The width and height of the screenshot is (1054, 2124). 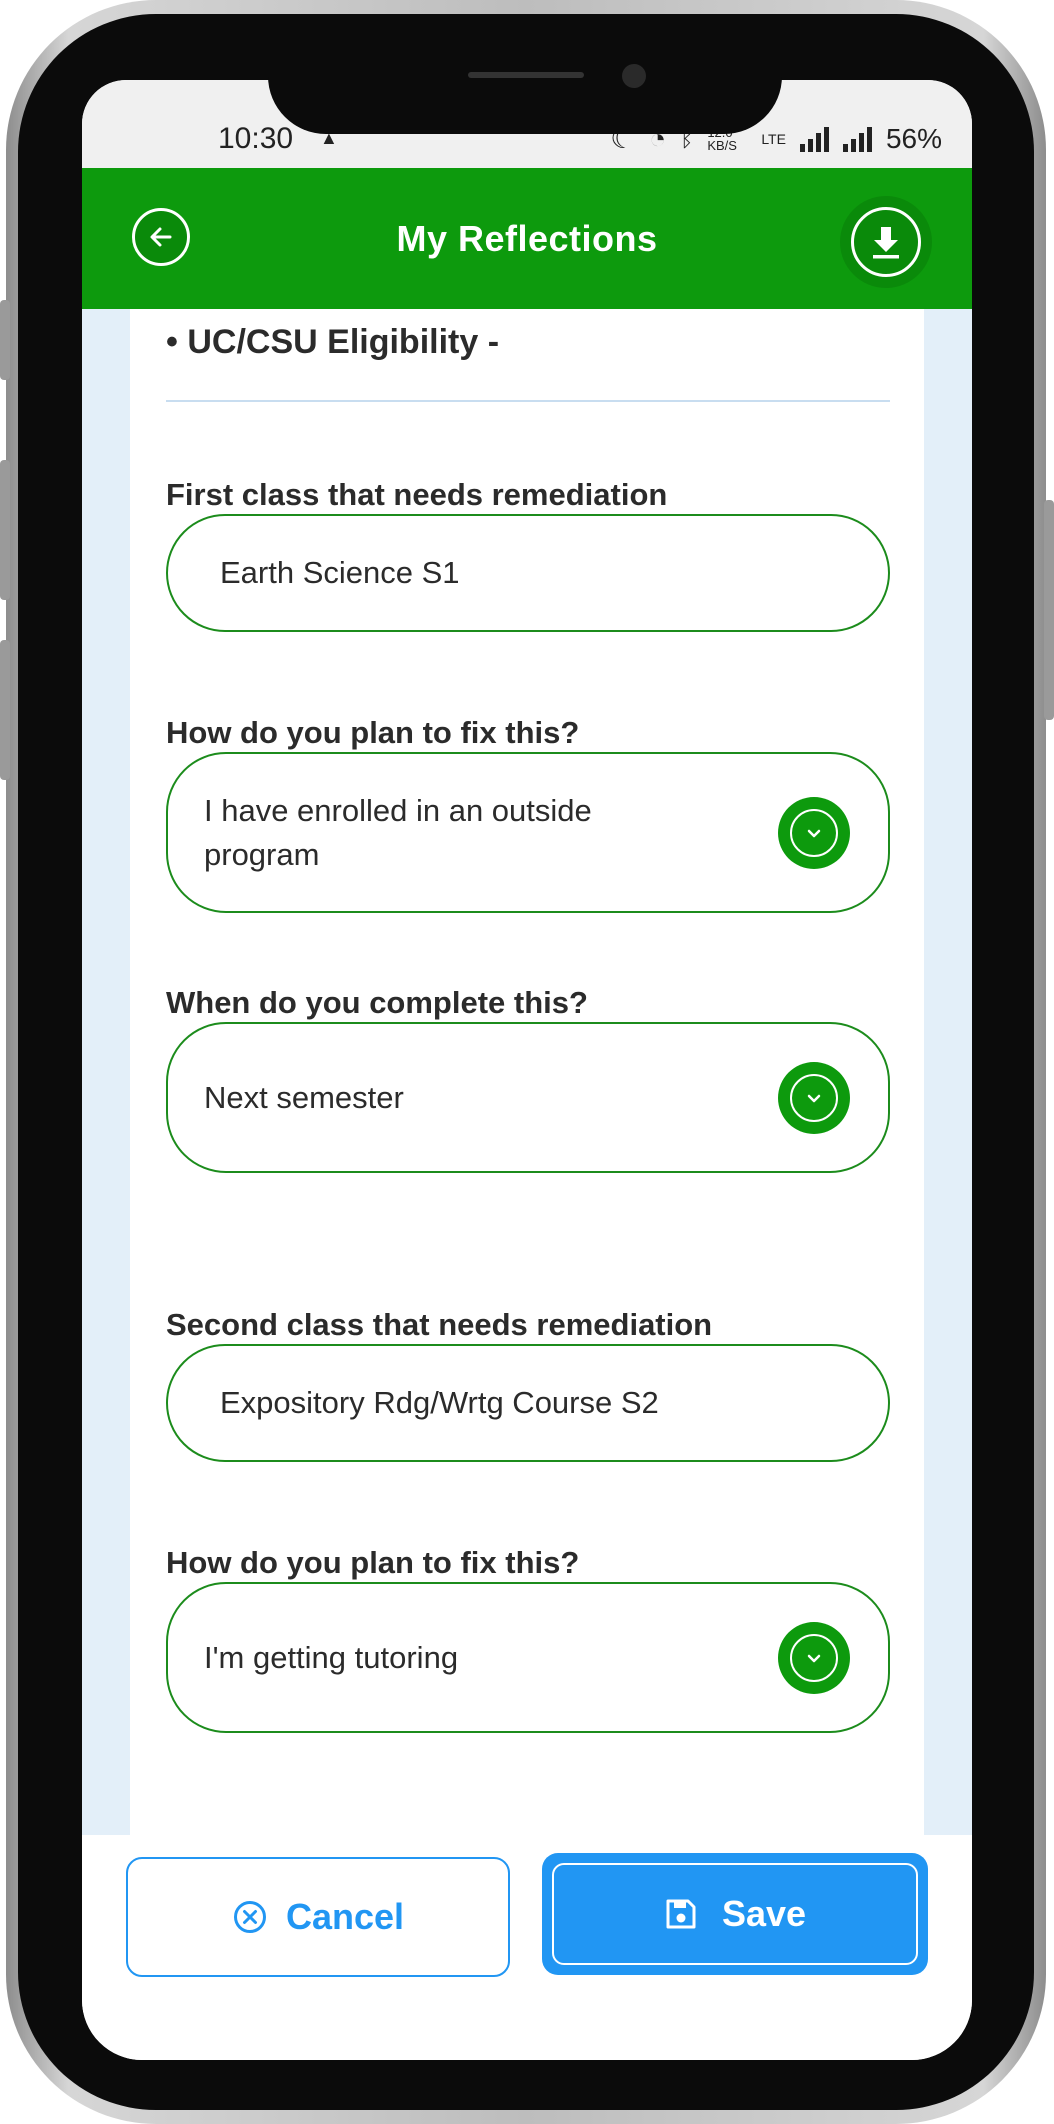 What do you see at coordinates (764, 1913) in the screenshot?
I see `save-label: Save` at bounding box center [764, 1913].